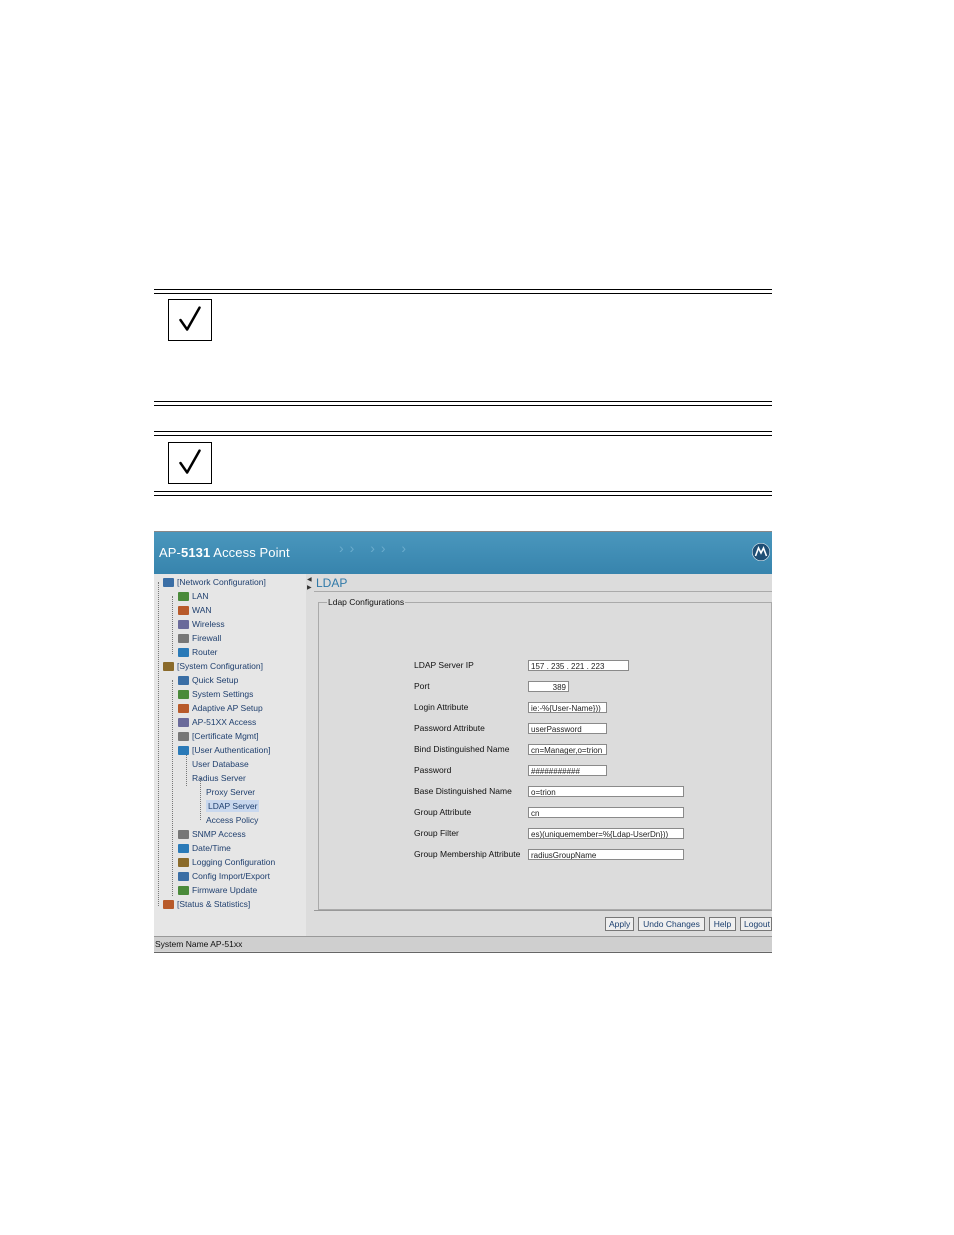 The height and width of the screenshot is (1235, 954). Describe the element at coordinates (183, 750) in the screenshot. I see `user-auth-icon` at that location.